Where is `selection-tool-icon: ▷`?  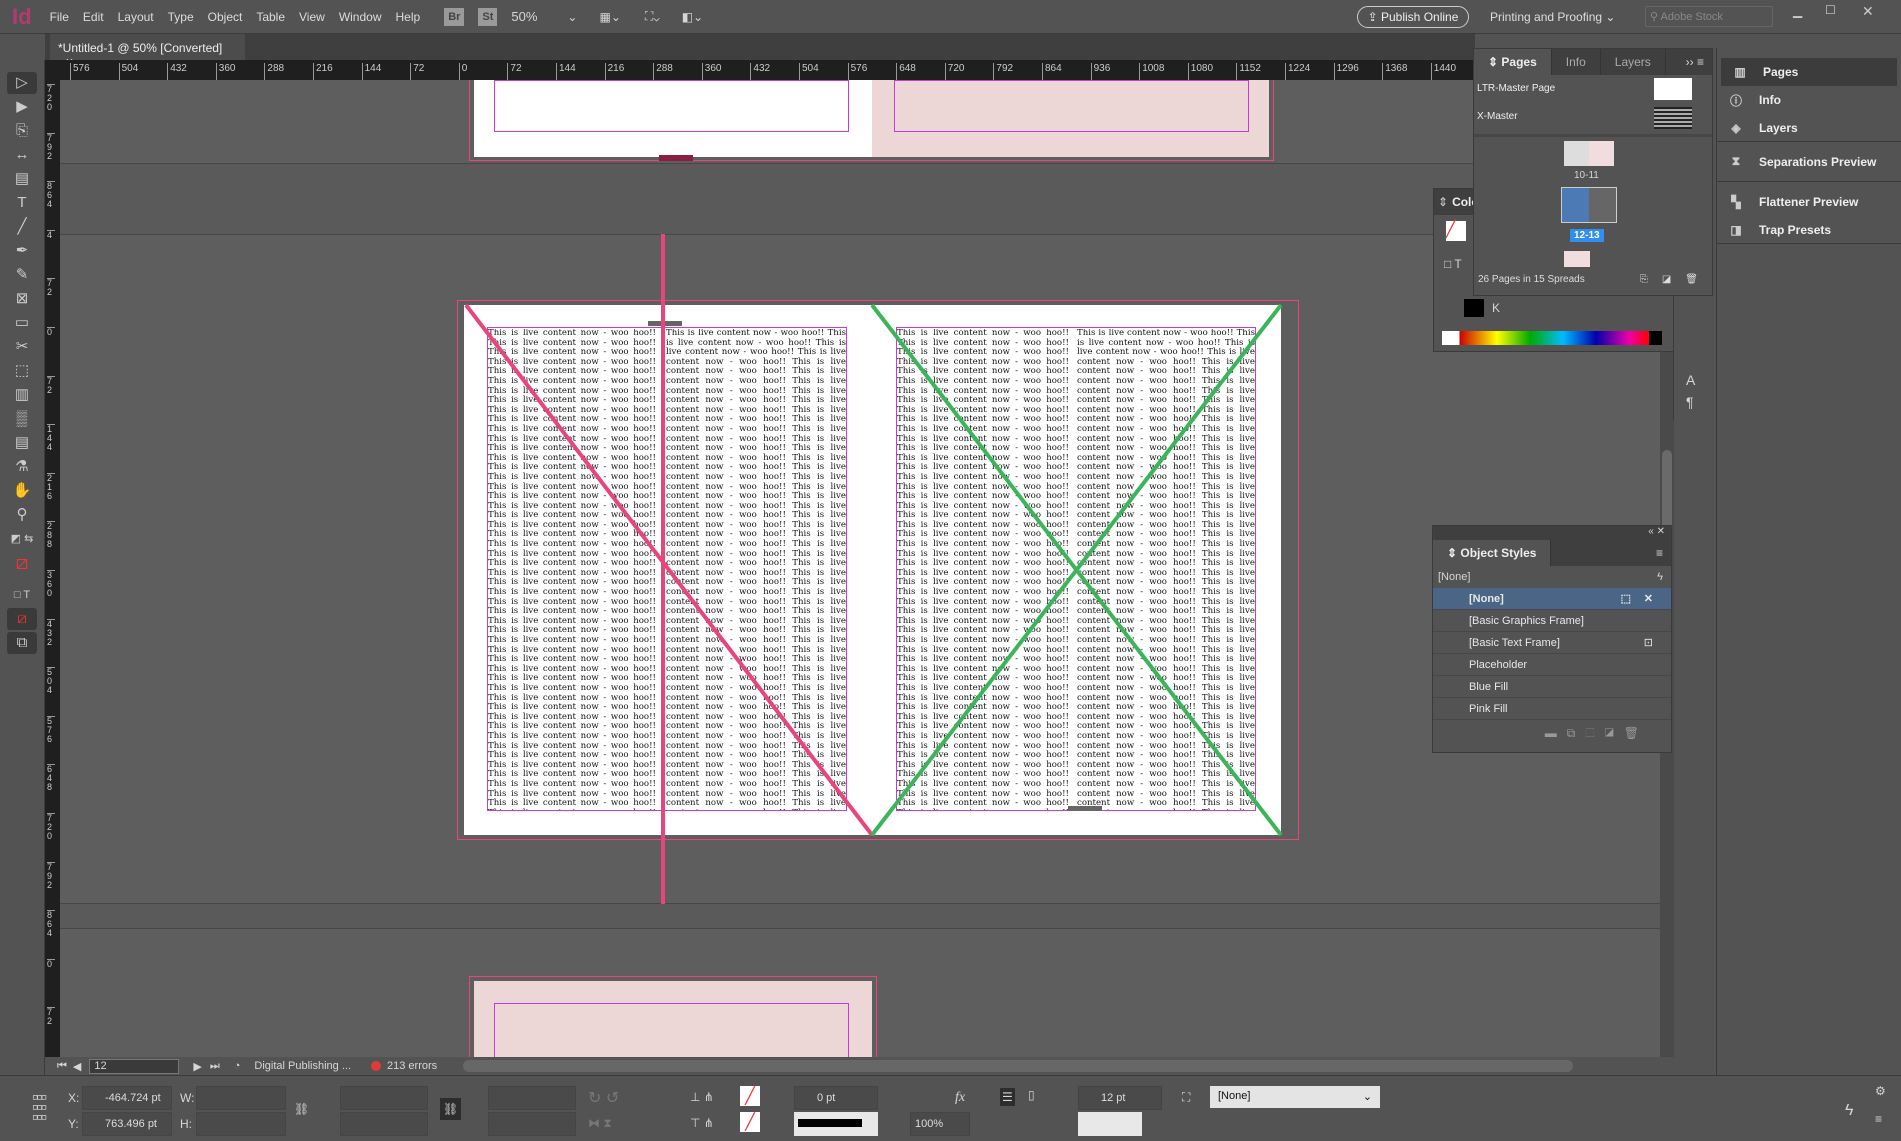 selection-tool-icon: ▷ is located at coordinates (22, 83).